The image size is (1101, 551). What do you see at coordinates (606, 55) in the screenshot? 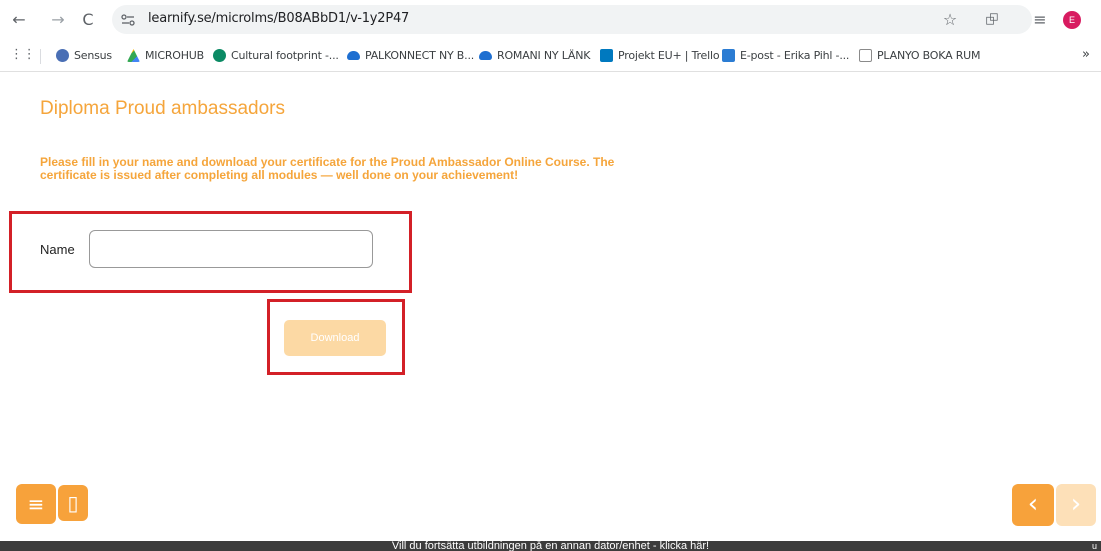
I see `trello-icon` at bounding box center [606, 55].